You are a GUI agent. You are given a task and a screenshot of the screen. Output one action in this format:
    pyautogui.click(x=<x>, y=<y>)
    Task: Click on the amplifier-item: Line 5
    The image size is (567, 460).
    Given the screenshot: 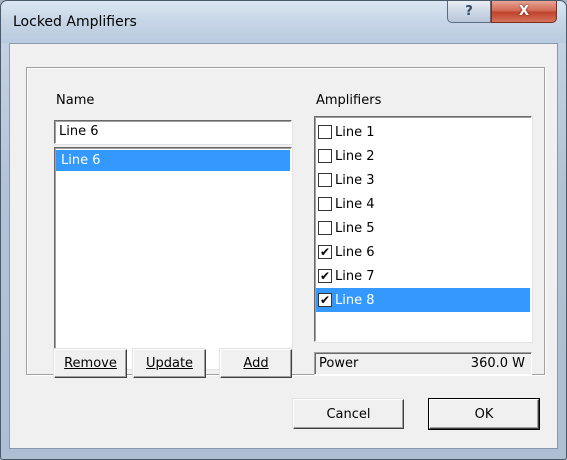 What is the action you would take?
    pyautogui.click(x=423, y=228)
    